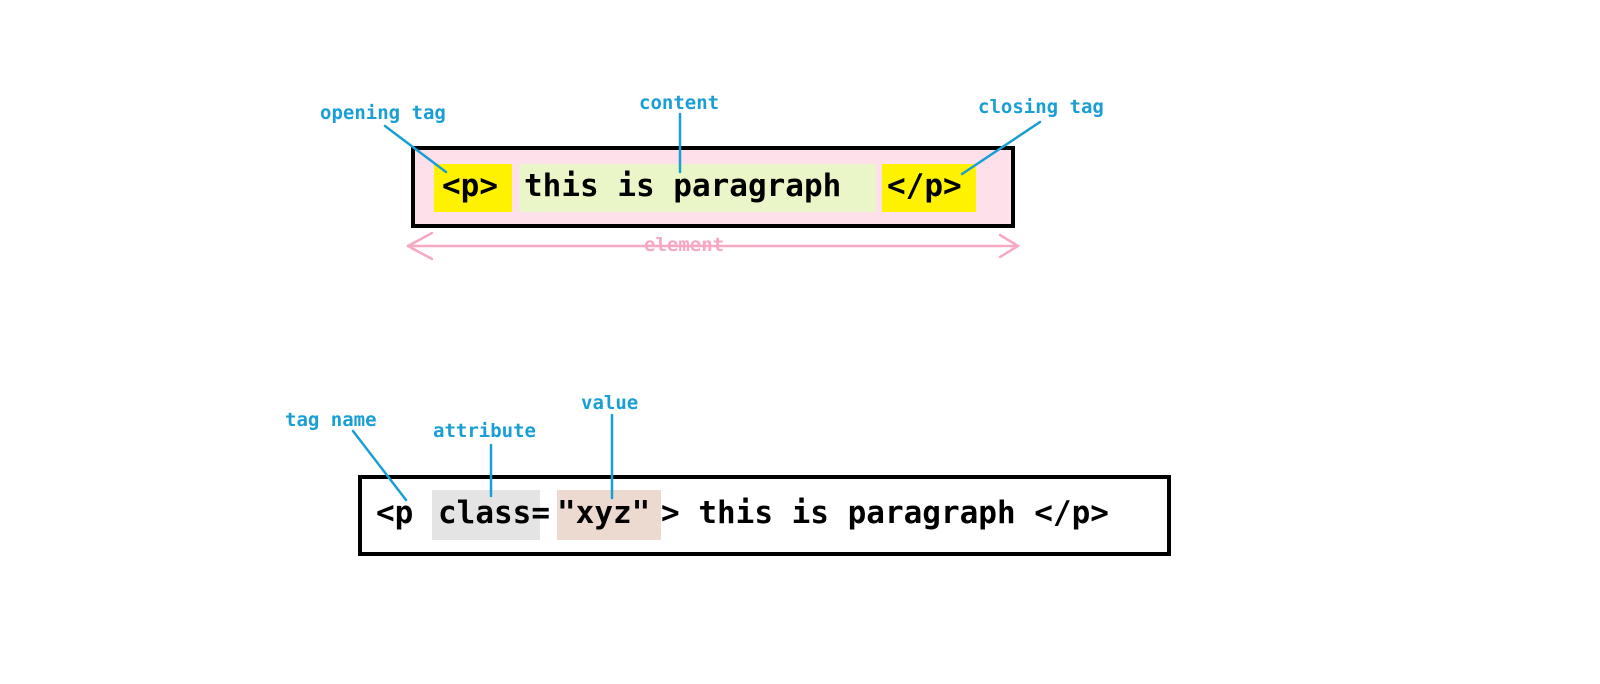  I want to click on closing-tag-label: closing tag, so click(1041, 107).